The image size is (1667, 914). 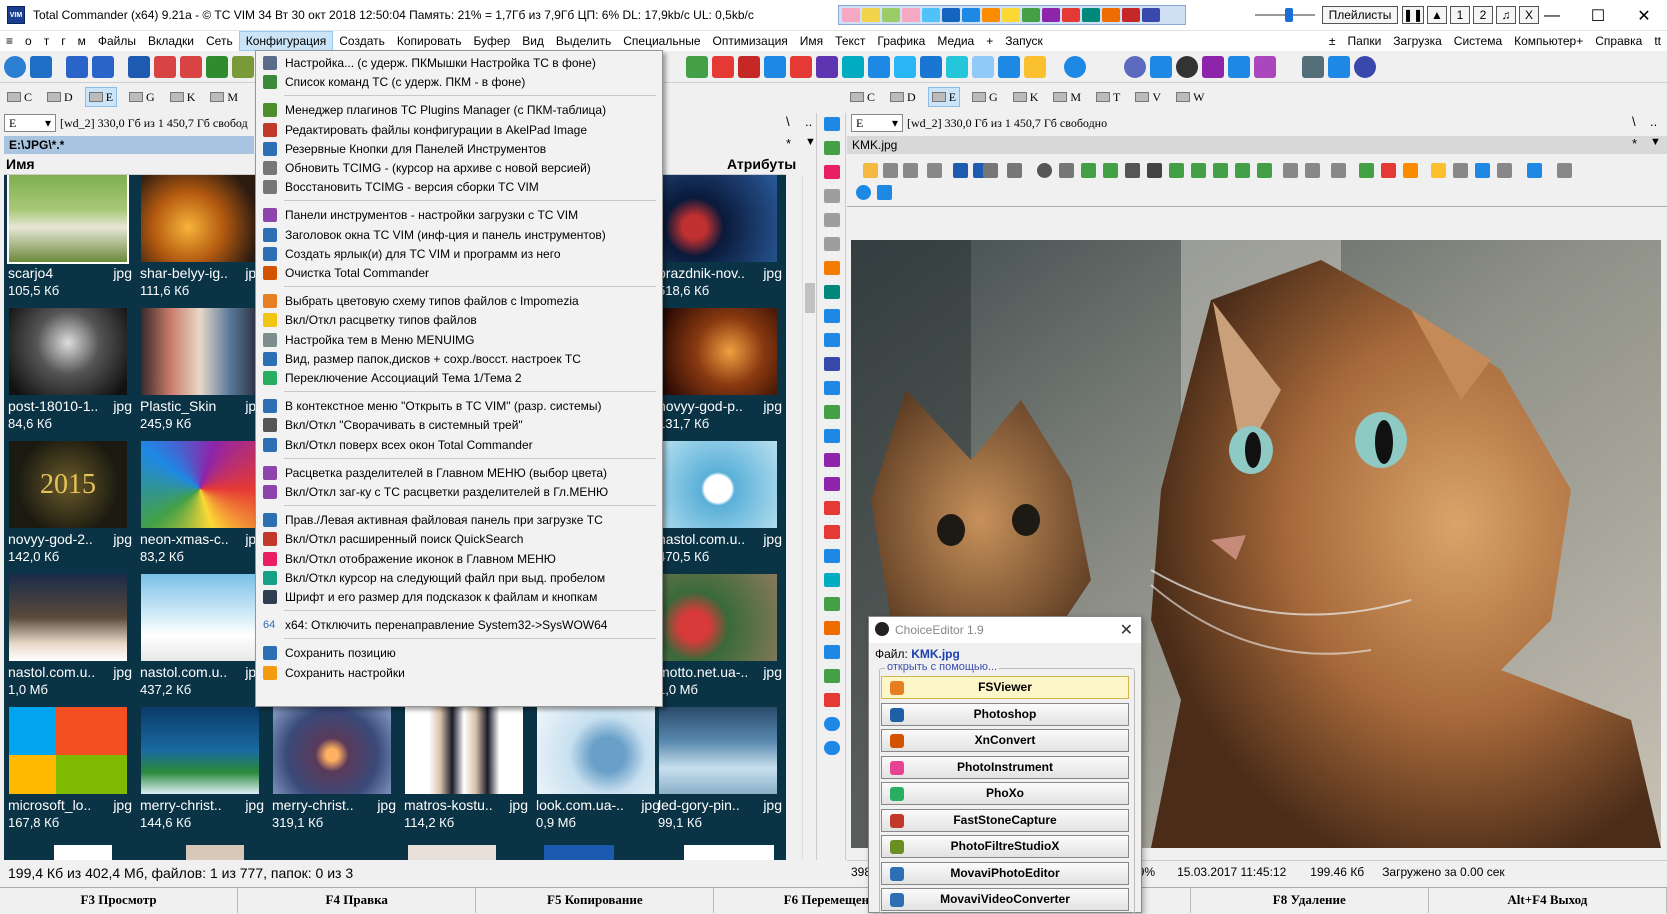 I want to click on left-scrollbar, so click(x=809, y=517).